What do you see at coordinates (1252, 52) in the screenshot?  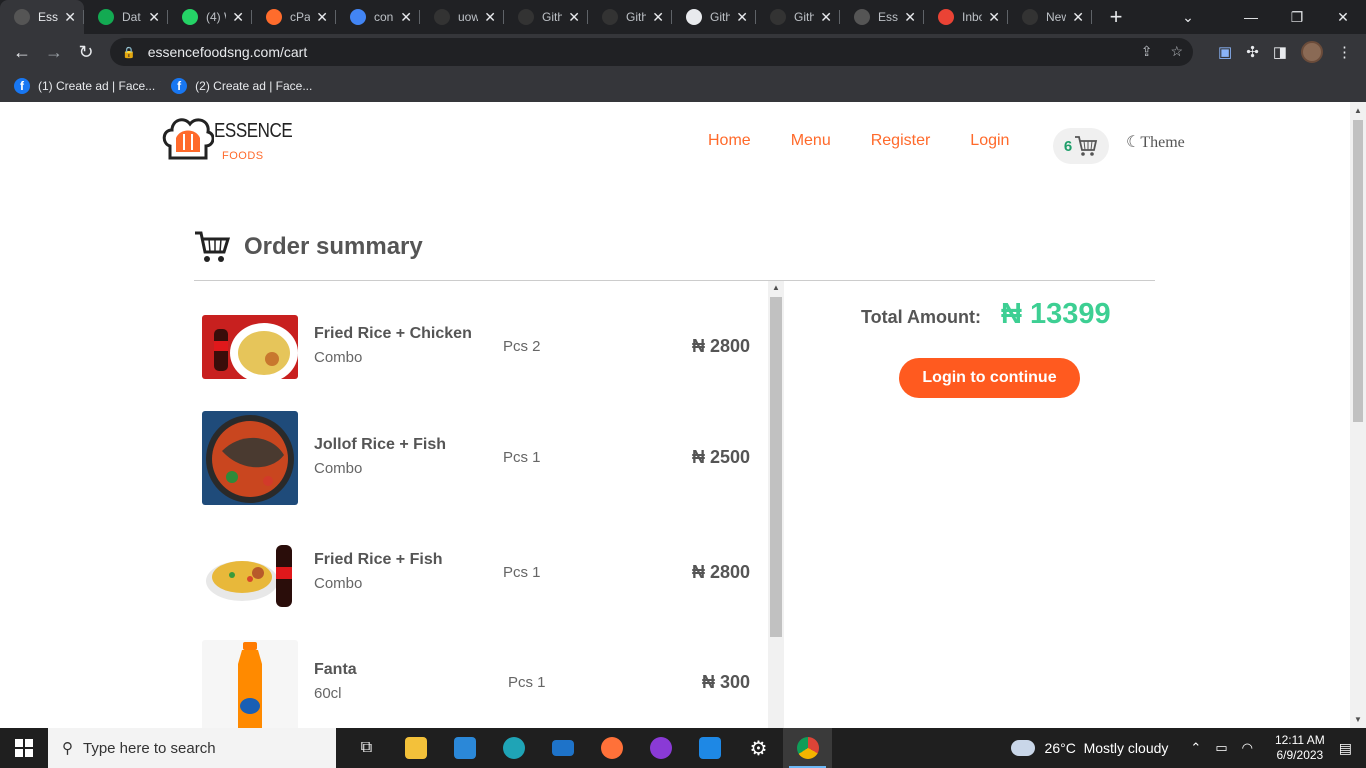 I see `puzzle-icon: ✣` at bounding box center [1252, 52].